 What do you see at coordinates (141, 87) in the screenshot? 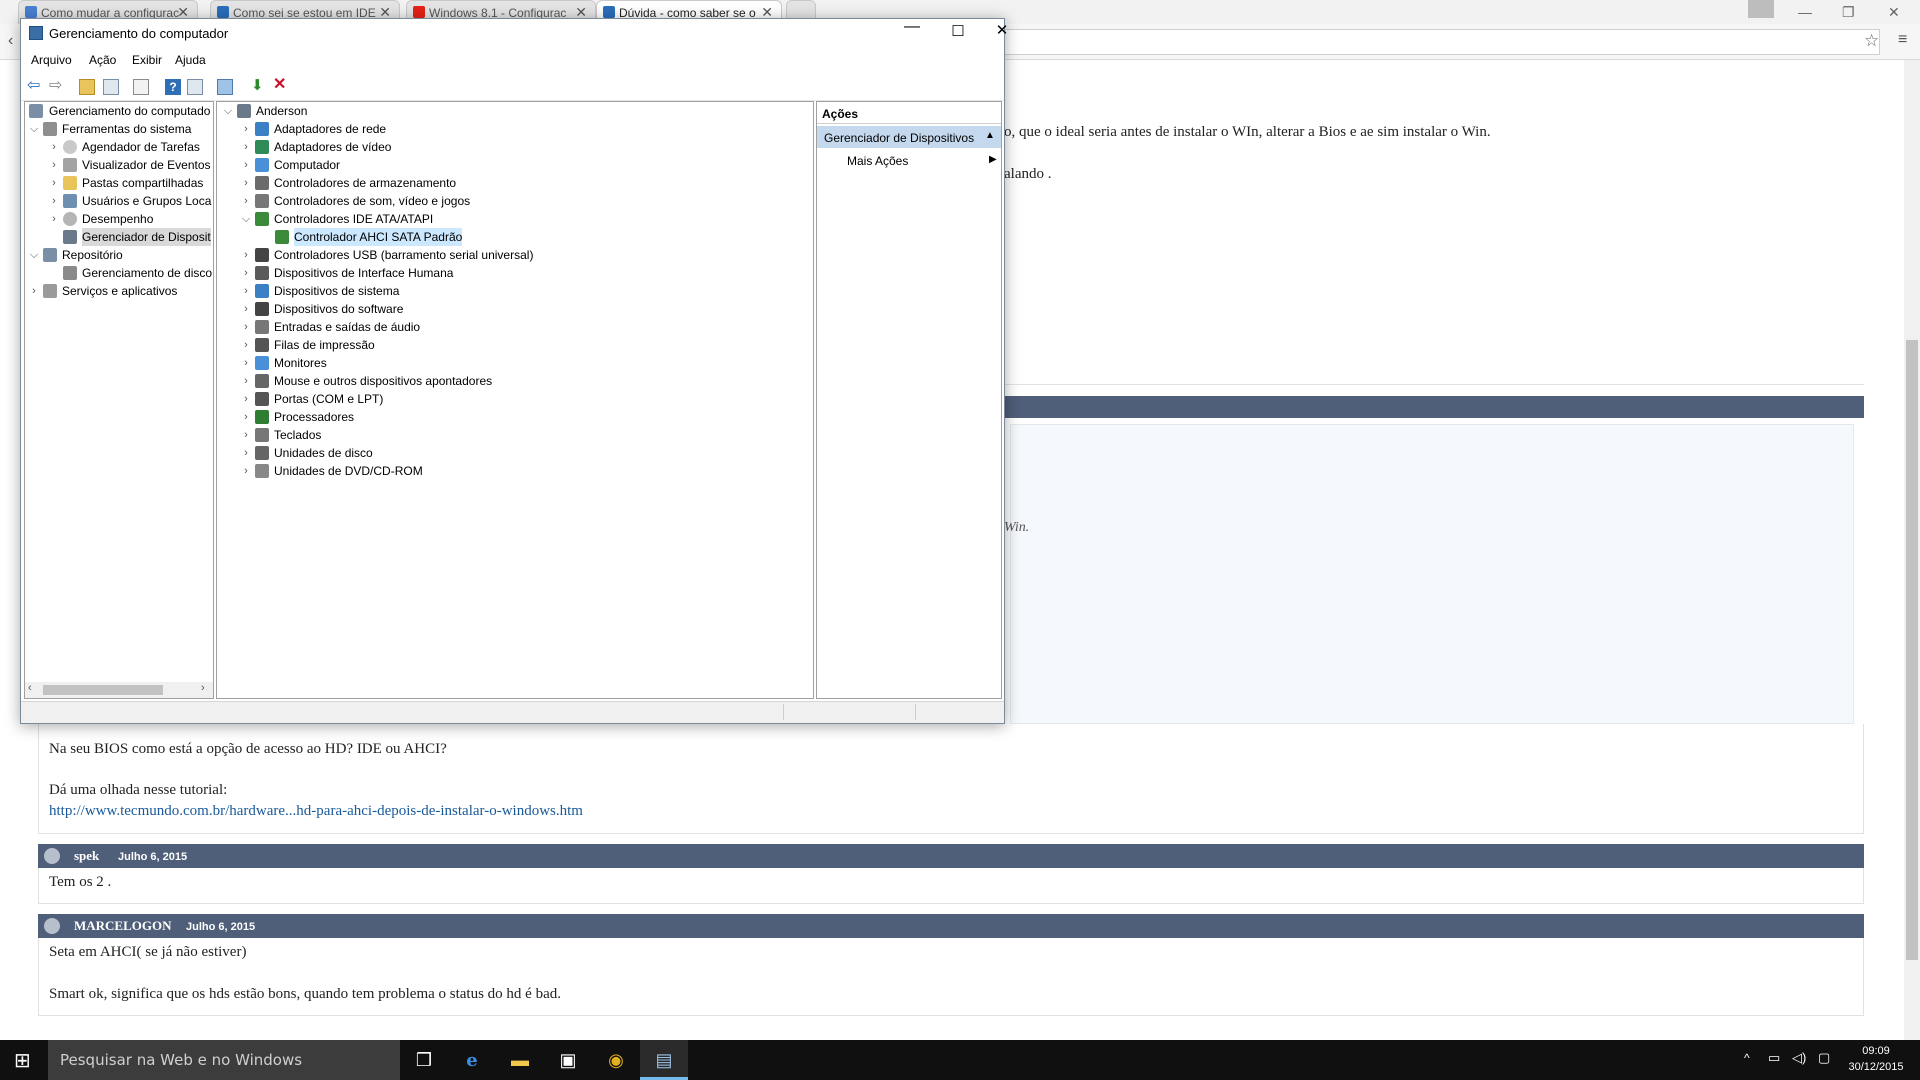
I see `properties-icon` at bounding box center [141, 87].